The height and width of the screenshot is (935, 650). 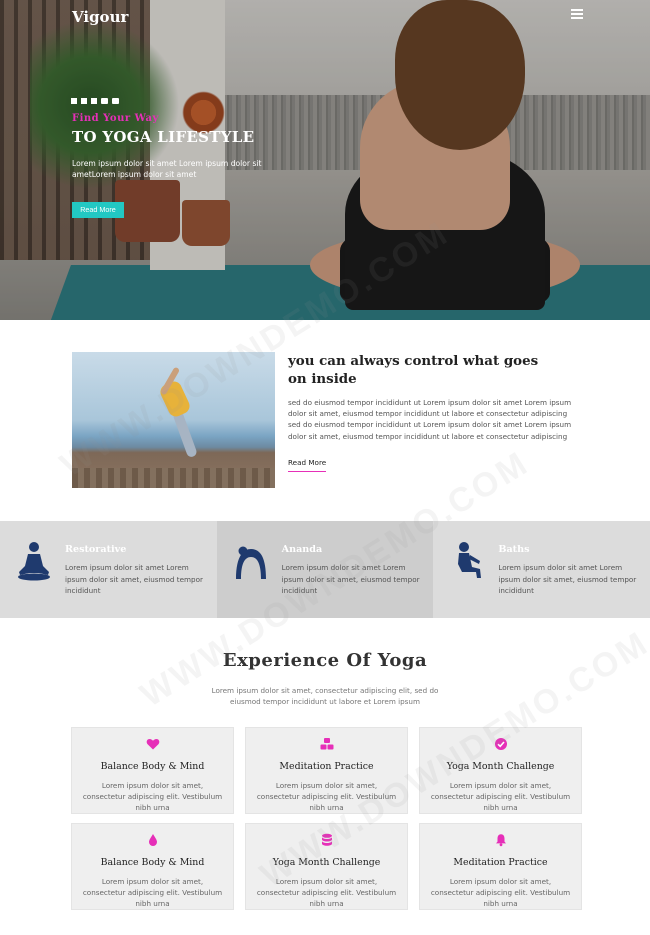 I want to click on feature-title: Baths, so click(x=514, y=549).